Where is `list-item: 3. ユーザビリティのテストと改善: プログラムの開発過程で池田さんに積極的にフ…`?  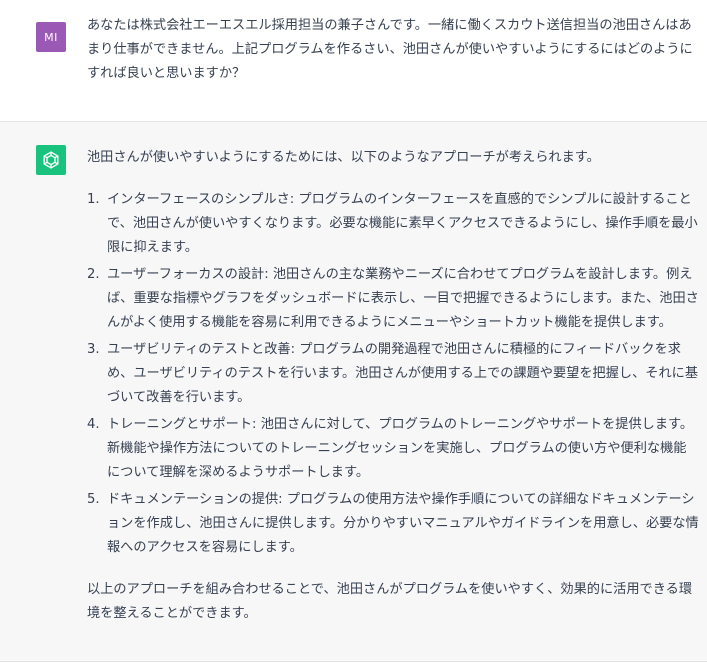 list-item: 3. ユーザビリティのテストと改善: プログラムの開発過程で池田さんに積極的にフ… is located at coordinates (393, 374).